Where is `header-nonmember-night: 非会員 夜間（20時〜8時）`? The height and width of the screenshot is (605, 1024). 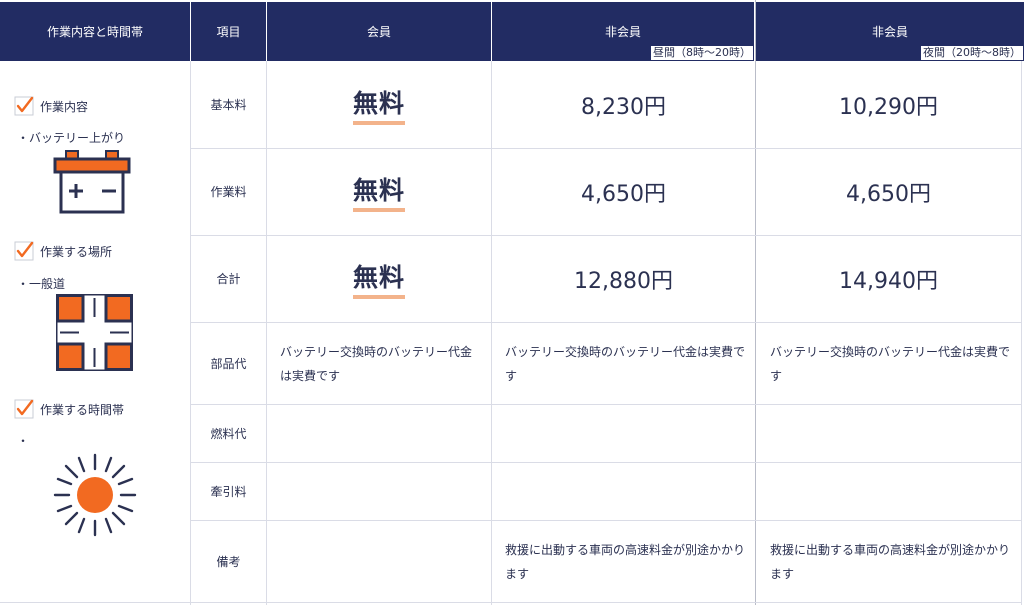 header-nonmember-night: 非会員 夜間（20時〜8時） is located at coordinates (890, 31).